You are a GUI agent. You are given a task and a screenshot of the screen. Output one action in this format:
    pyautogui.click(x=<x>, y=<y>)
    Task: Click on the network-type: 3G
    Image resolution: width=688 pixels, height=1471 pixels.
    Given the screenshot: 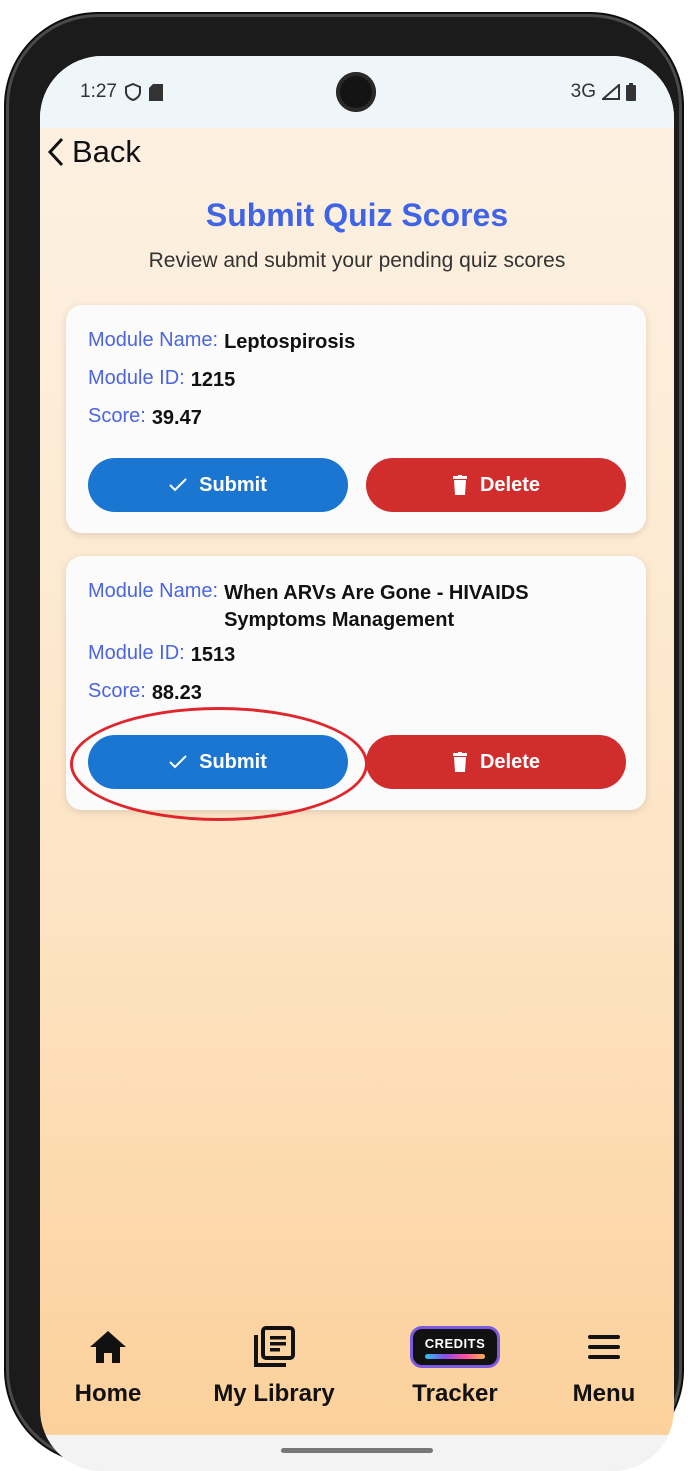 What is the action you would take?
    pyautogui.click(x=583, y=91)
    